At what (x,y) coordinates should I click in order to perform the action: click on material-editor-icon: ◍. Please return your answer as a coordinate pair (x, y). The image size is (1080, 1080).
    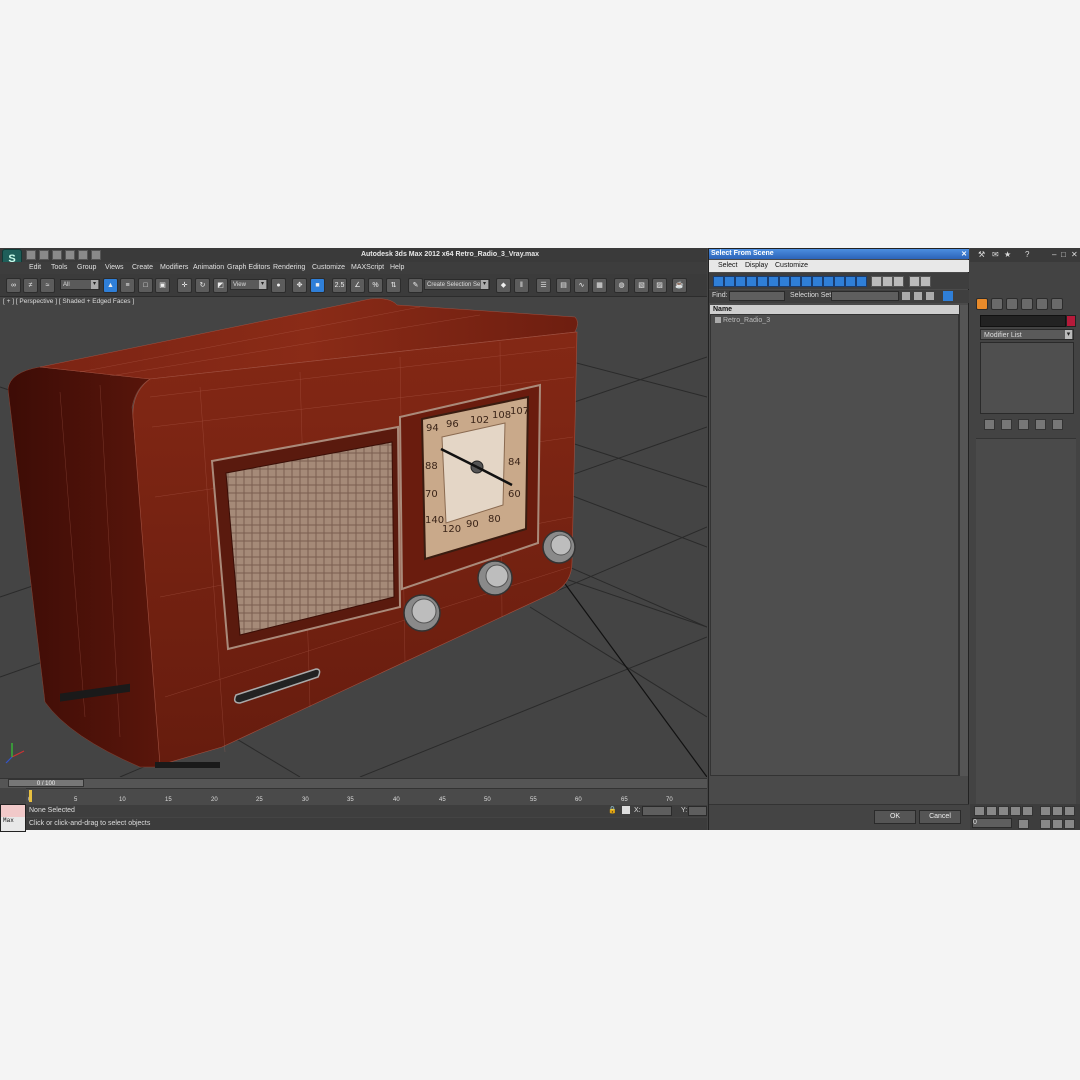
    Looking at the image, I should click on (621, 285).